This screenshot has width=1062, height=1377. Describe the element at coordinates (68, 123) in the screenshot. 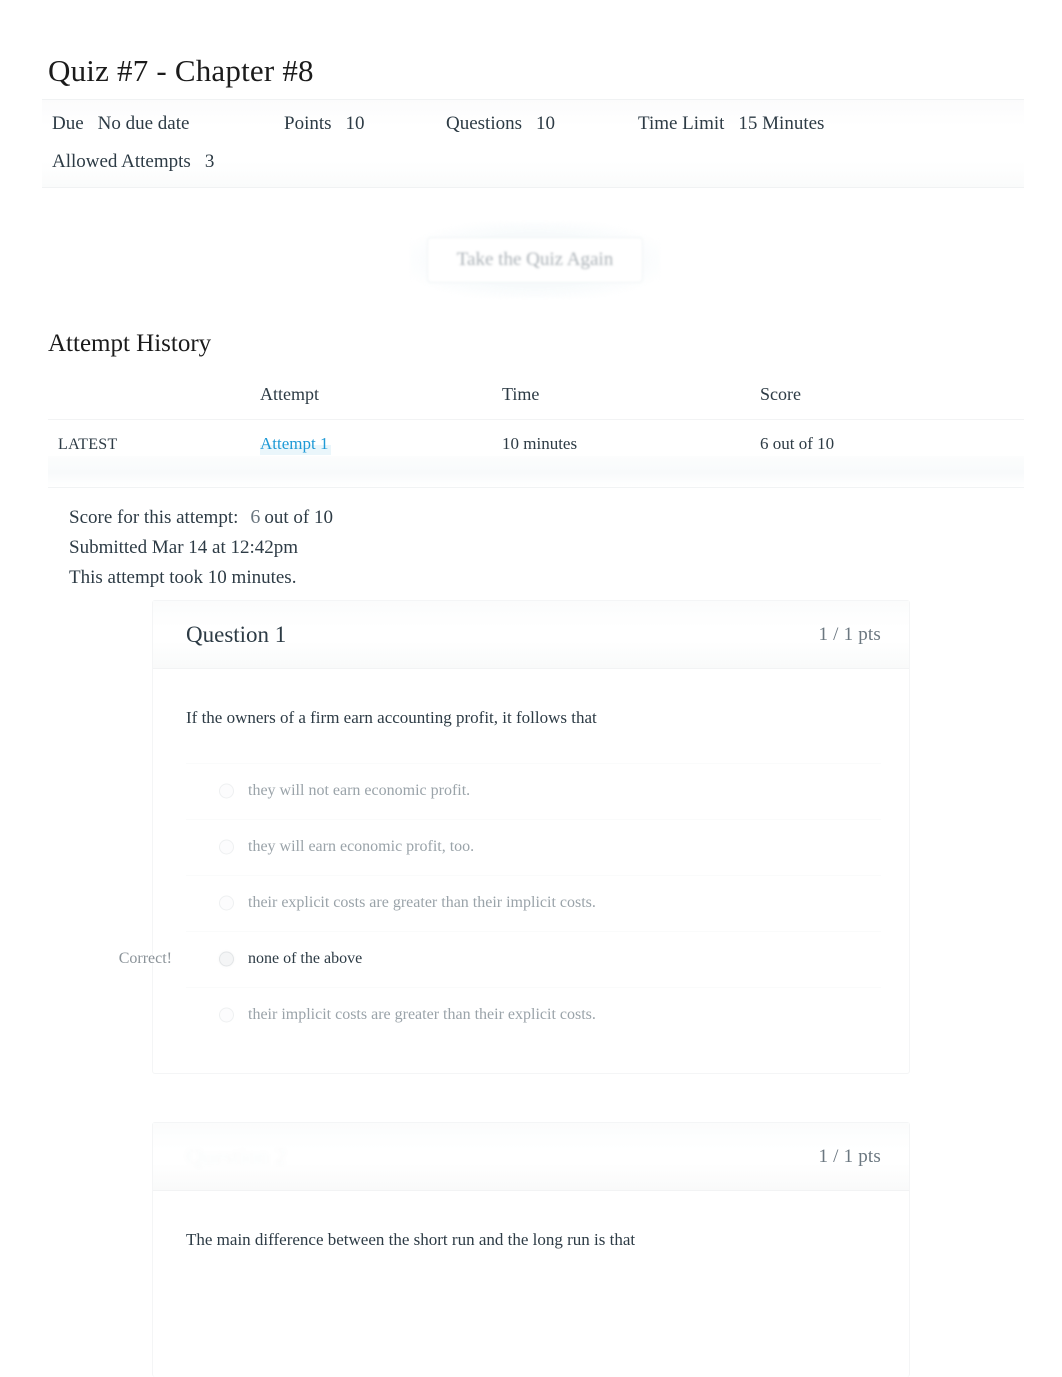

I see `meta-due-label: Due` at that location.